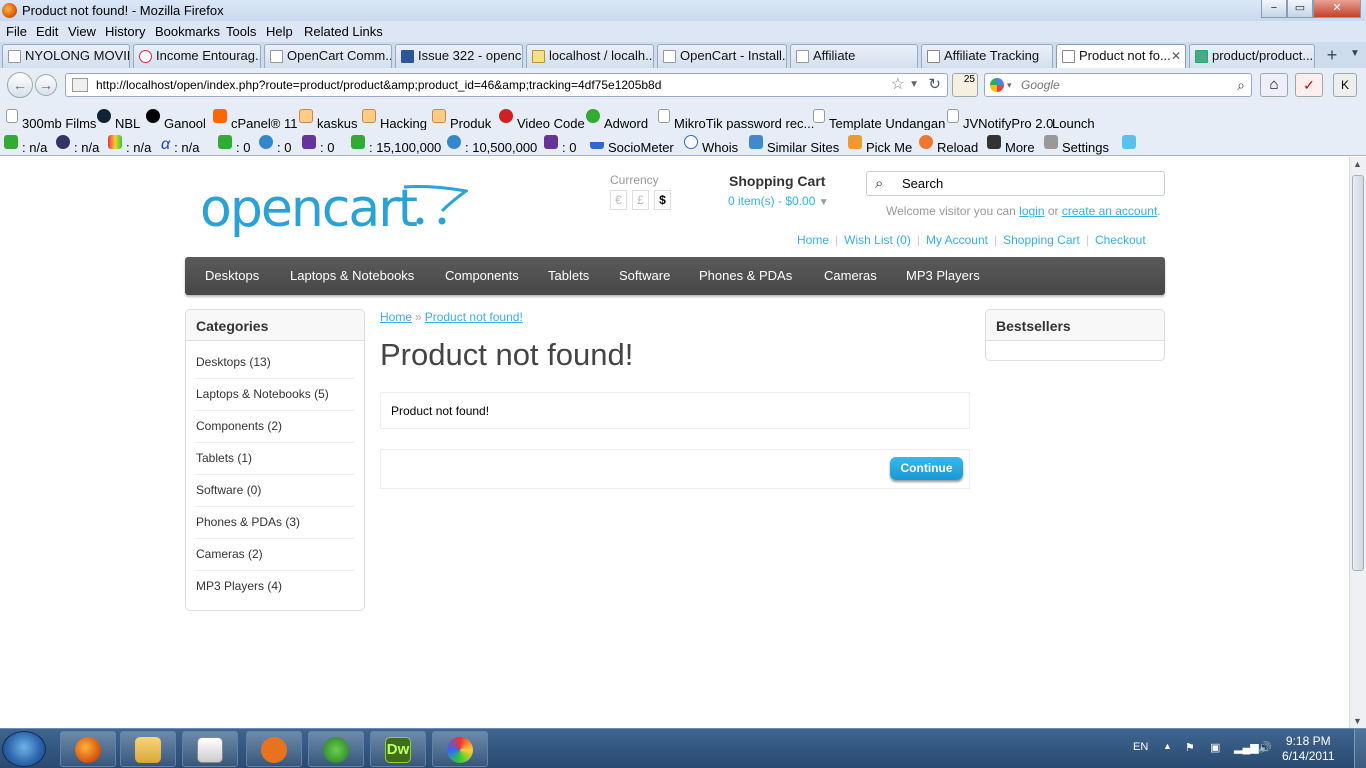  Describe the element at coordinates (934, 85) in the screenshot. I see `reload-icon: ↻` at that location.